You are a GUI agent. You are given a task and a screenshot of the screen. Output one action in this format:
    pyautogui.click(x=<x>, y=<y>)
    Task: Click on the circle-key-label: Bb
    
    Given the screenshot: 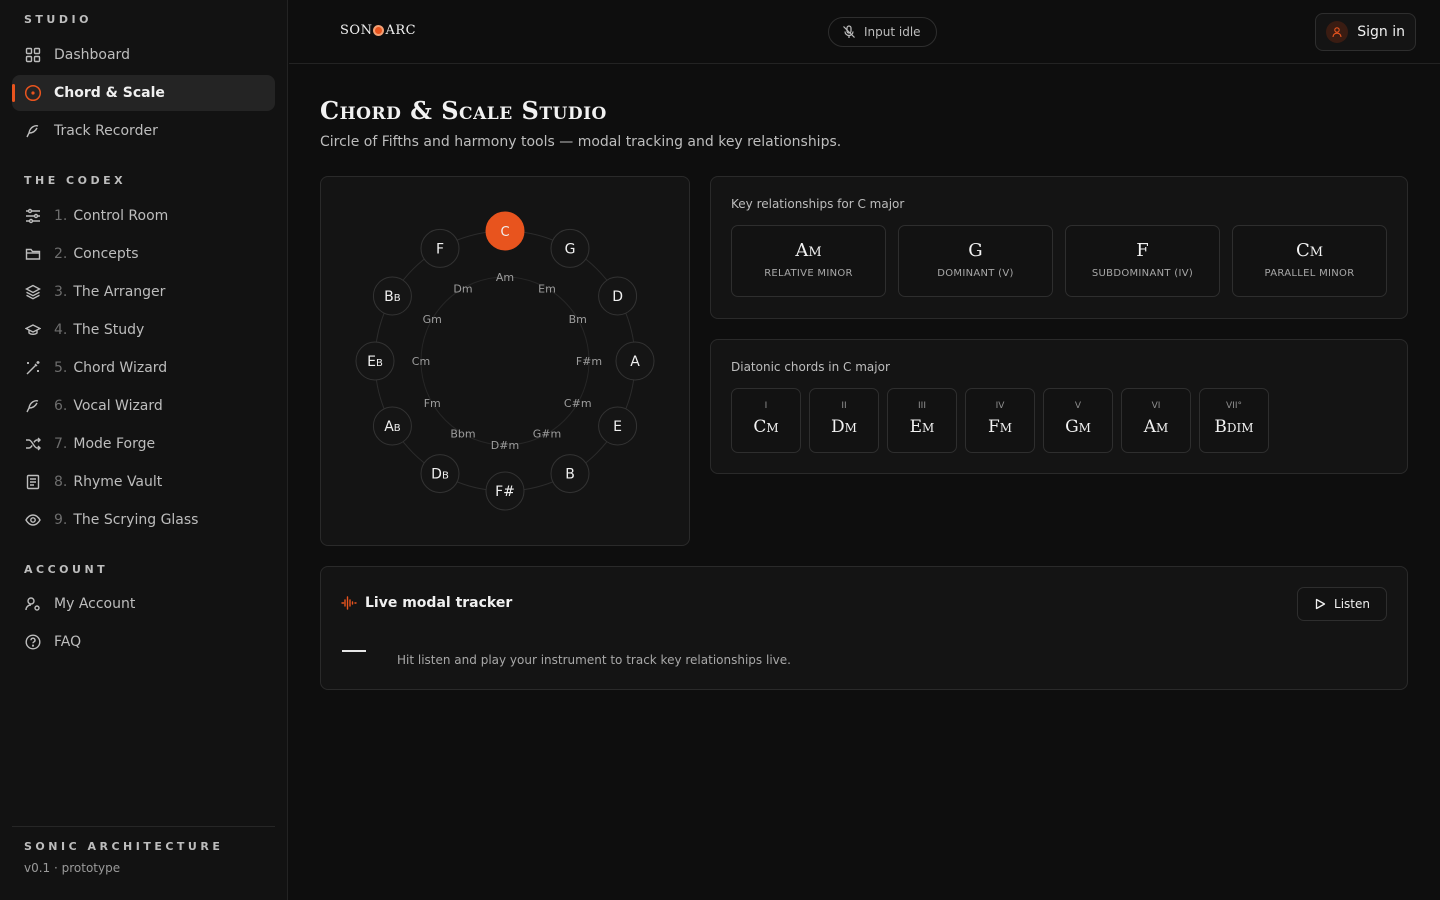 What is the action you would take?
    pyautogui.click(x=392, y=297)
    